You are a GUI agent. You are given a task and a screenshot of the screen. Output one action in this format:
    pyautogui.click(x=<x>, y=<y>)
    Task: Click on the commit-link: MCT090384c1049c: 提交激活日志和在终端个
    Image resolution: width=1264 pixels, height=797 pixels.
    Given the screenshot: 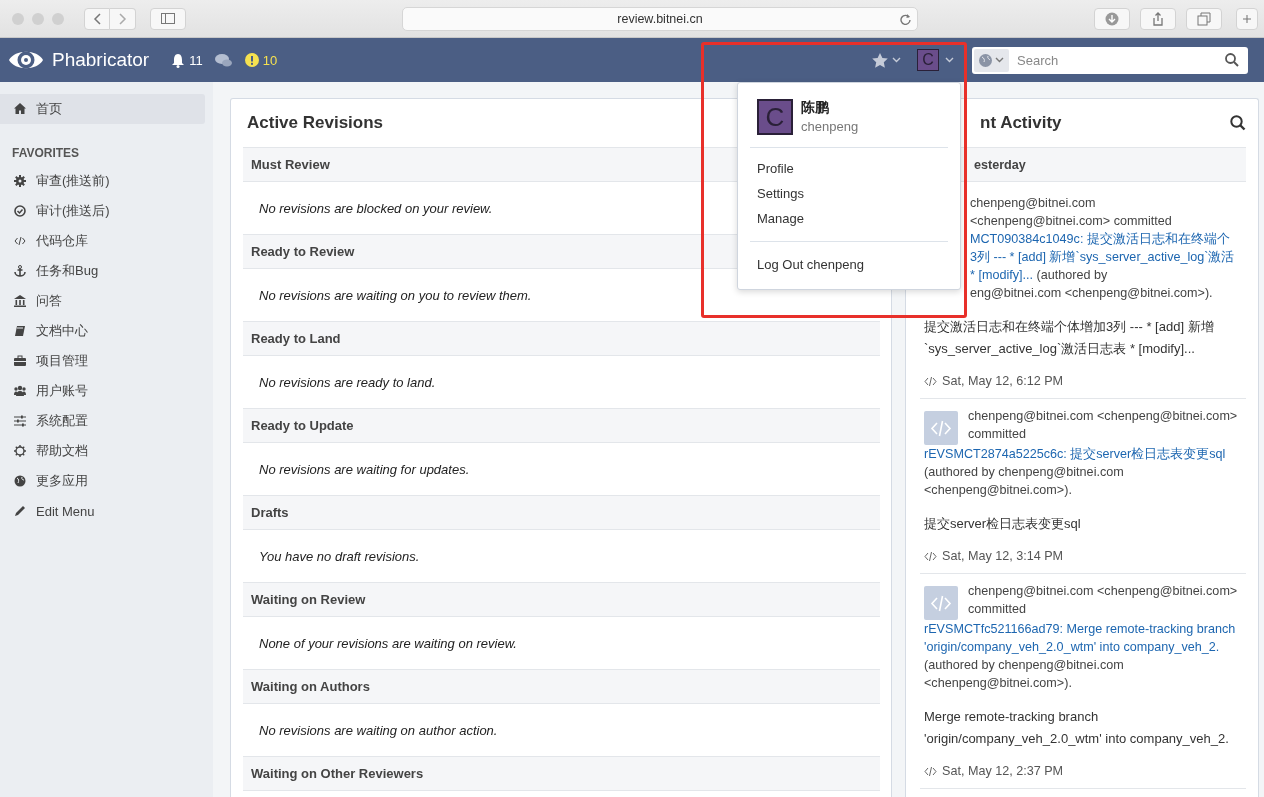 What is the action you would take?
    pyautogui.click(x=1100, y=239)
    